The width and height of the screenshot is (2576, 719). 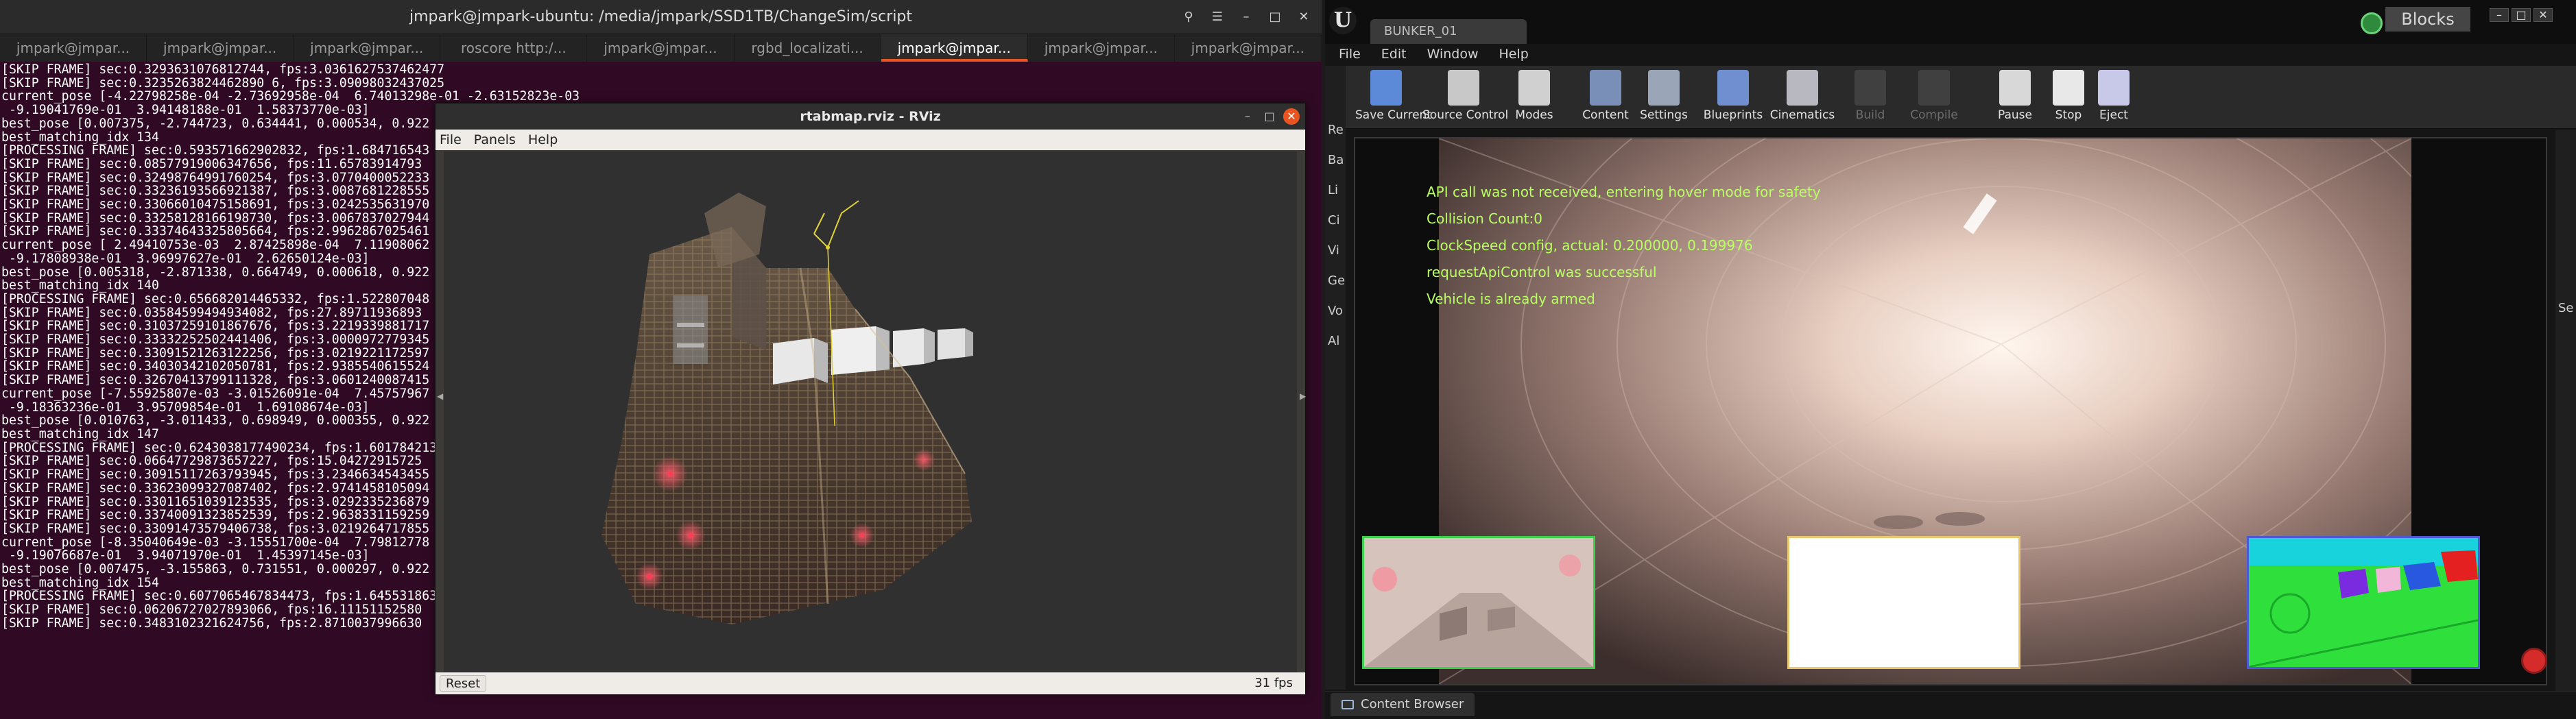 What do you see at coordinates (1336, 281) in the screenshot?
I see `modes-tab-label: Ge` at bounding box center [1336, 281].